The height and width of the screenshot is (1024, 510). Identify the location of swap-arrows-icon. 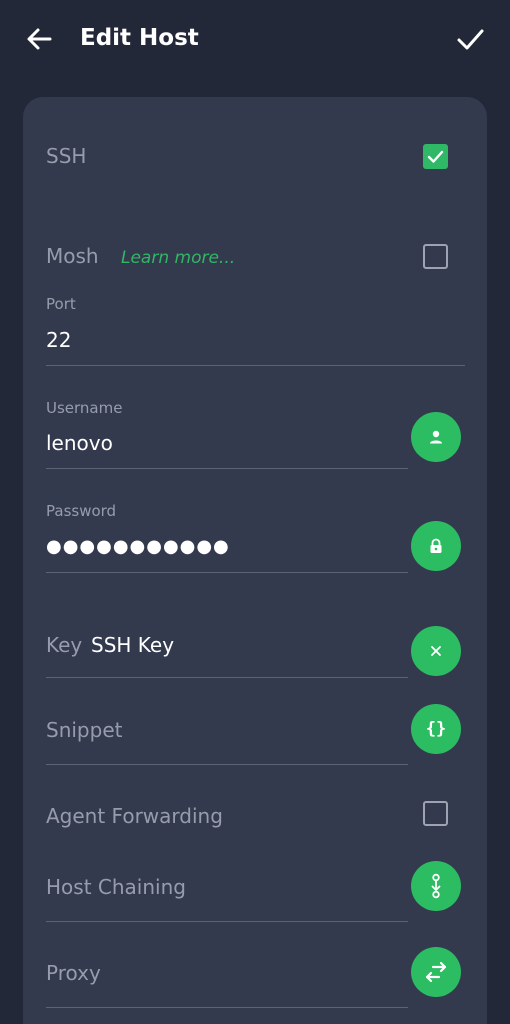
(436, 972).